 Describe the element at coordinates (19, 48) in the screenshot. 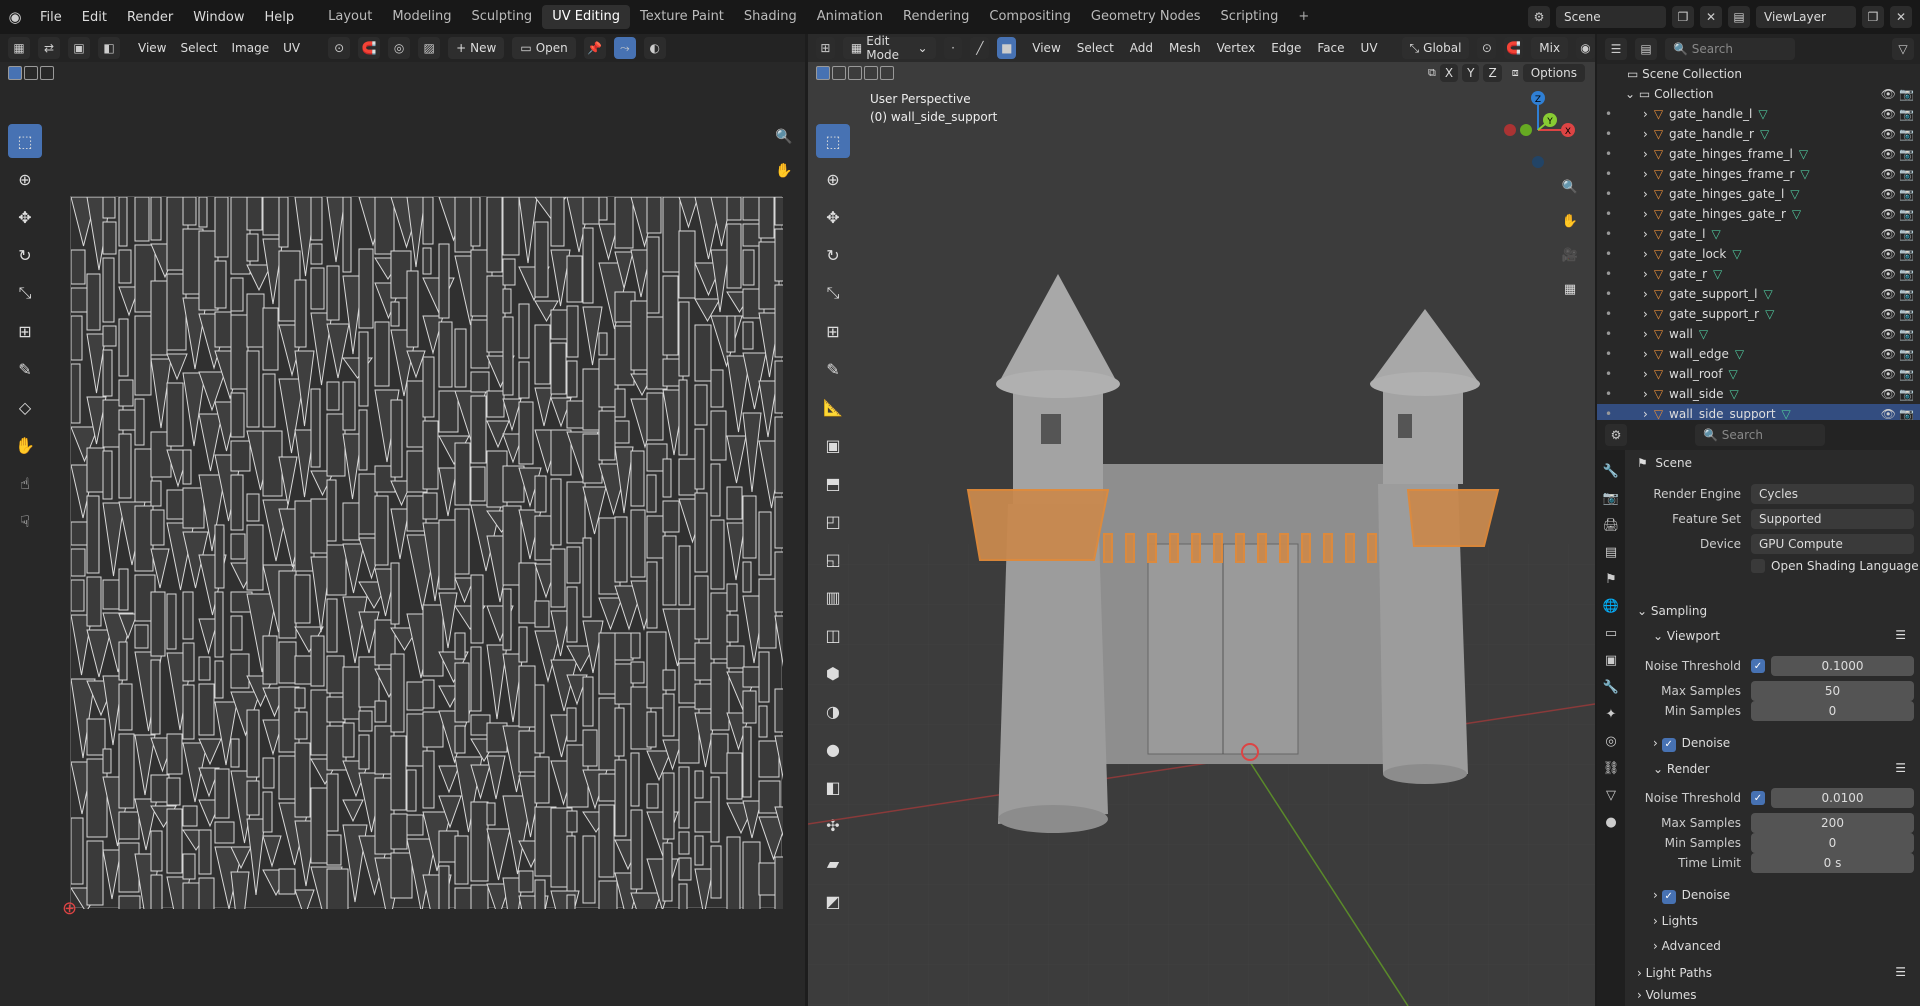

I see `editor-type-icon: ▦` at that location.